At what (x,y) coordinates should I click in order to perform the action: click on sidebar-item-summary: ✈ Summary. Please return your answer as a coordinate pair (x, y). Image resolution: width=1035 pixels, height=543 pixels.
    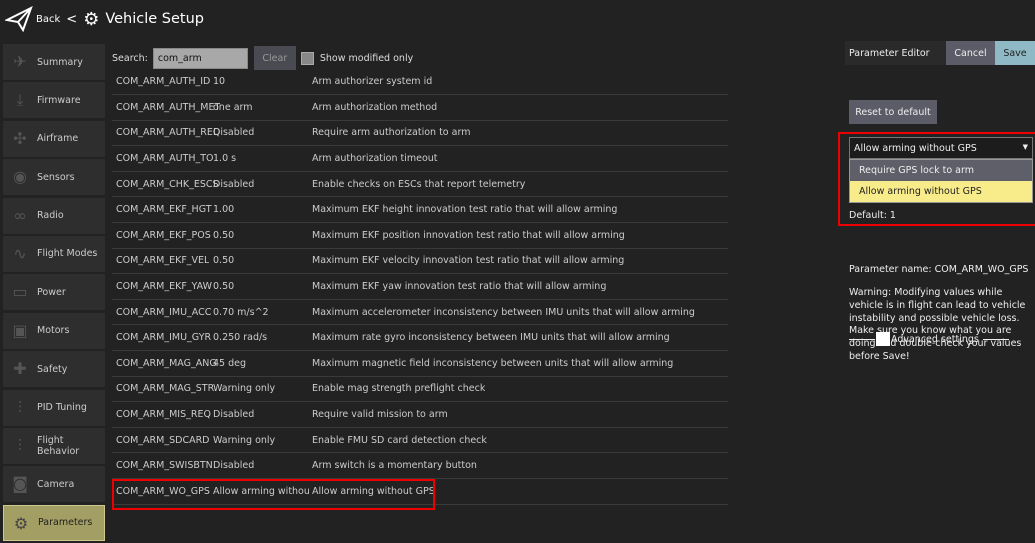
    Looking at the image, I should click on (54, 62).